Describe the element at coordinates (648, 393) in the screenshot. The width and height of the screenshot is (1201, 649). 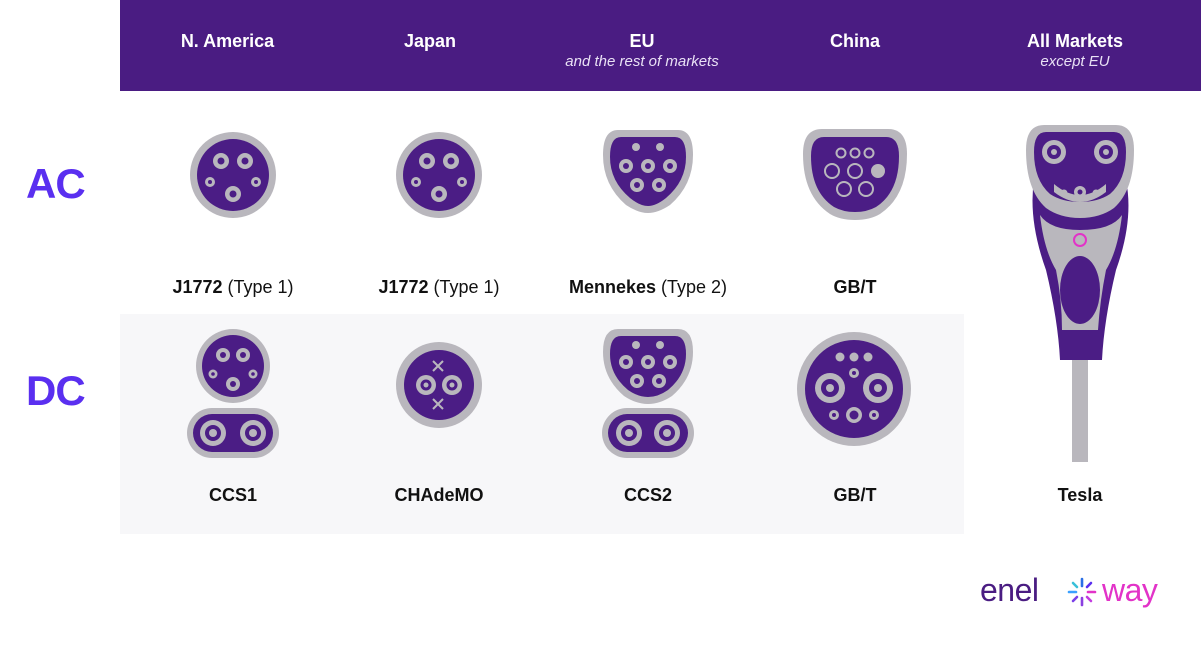
I see `ccs2-plug-icon` at that location.